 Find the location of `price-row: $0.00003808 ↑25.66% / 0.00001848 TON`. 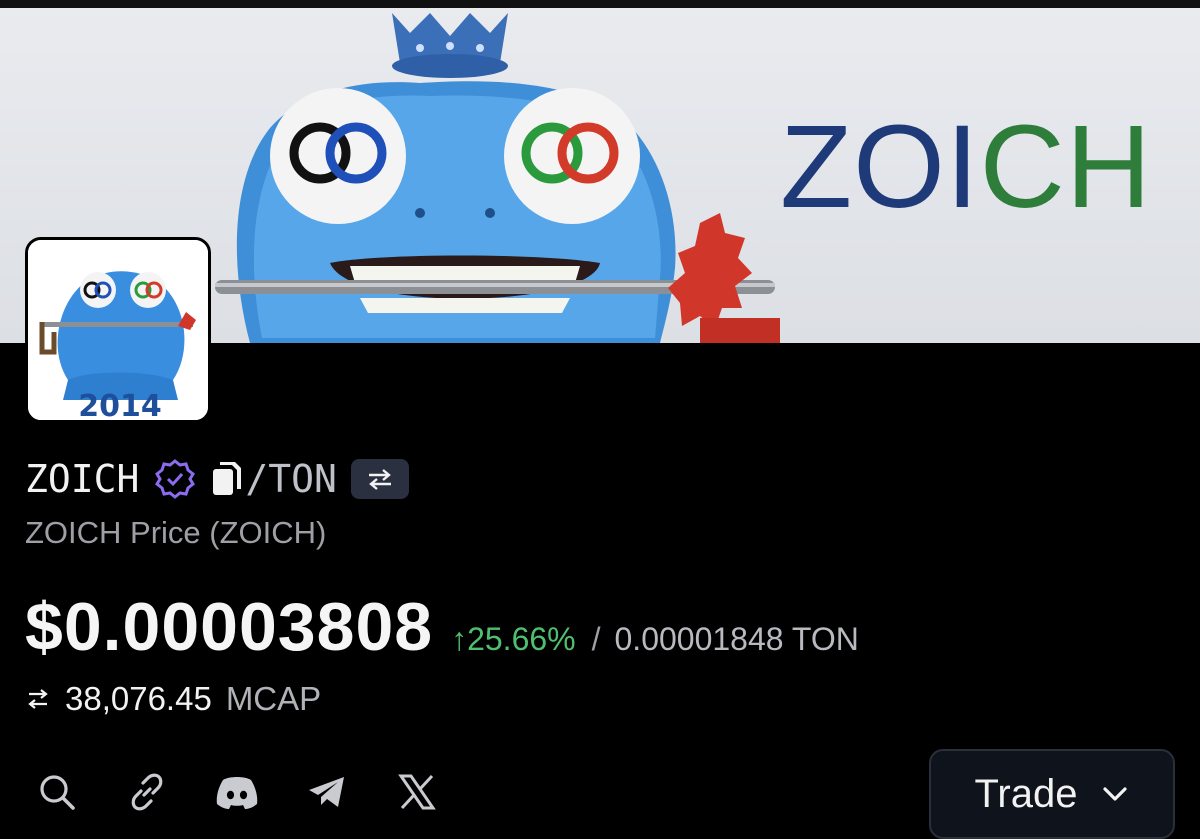

price-row: $0.00003808 ↑25.66% / 0.00001848 TON is located at coordinates (442, 627).